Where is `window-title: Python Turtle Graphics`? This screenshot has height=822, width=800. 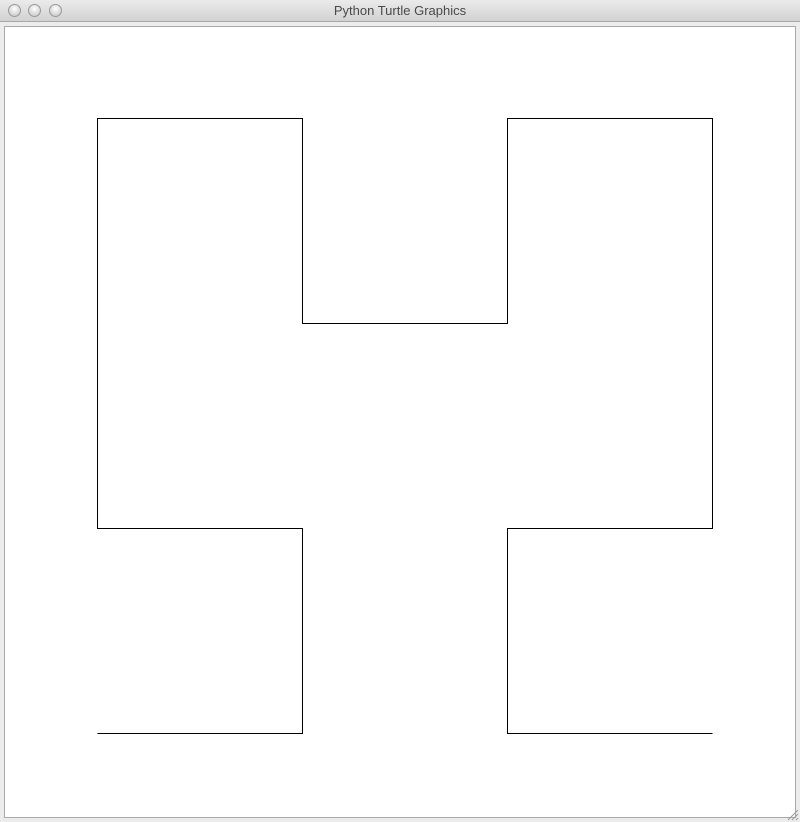 window-title: Python Turtle Graphics is located at coordinates (400, 10).